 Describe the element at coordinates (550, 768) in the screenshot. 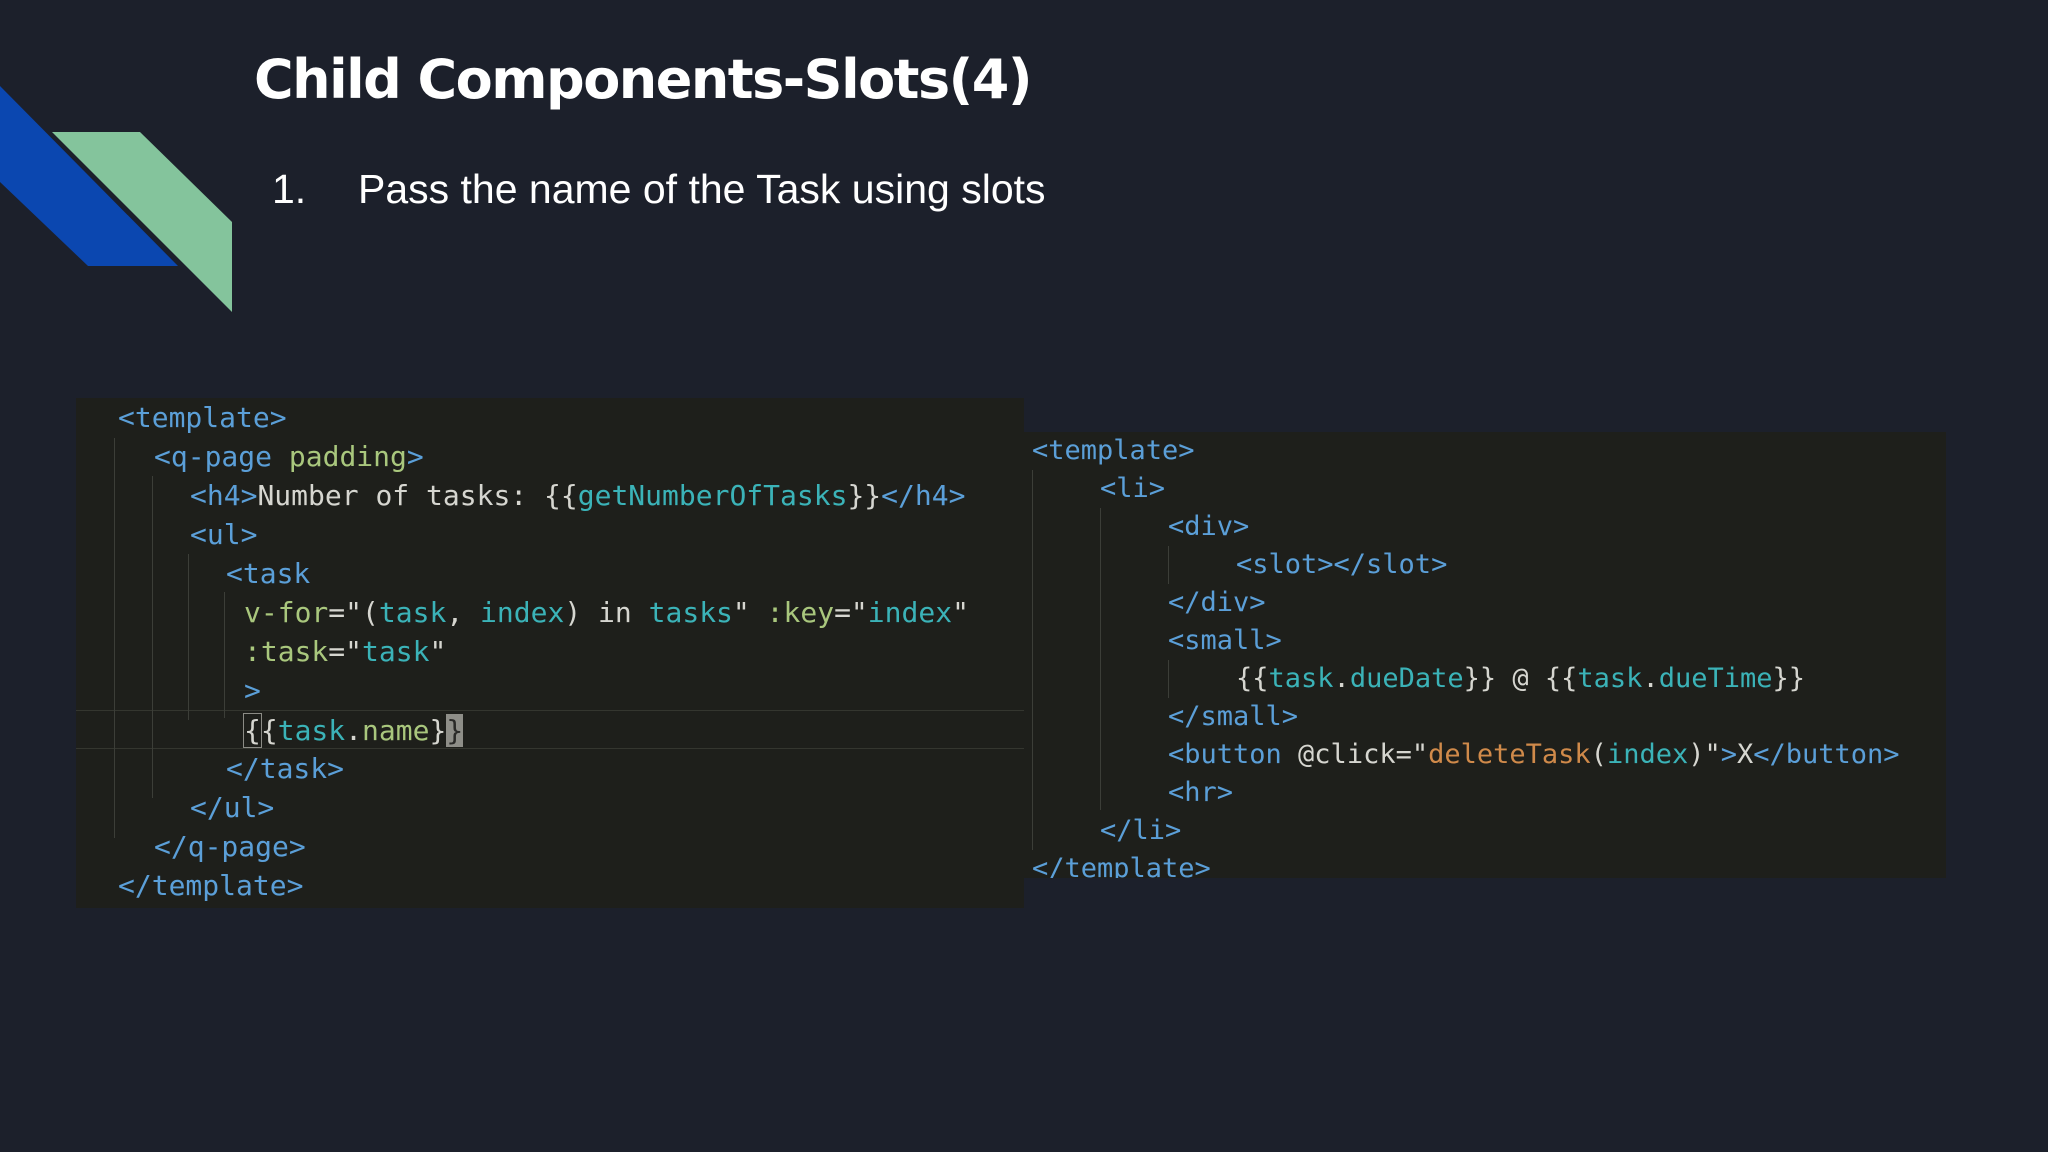

I see `code-line: </task>` at that location.